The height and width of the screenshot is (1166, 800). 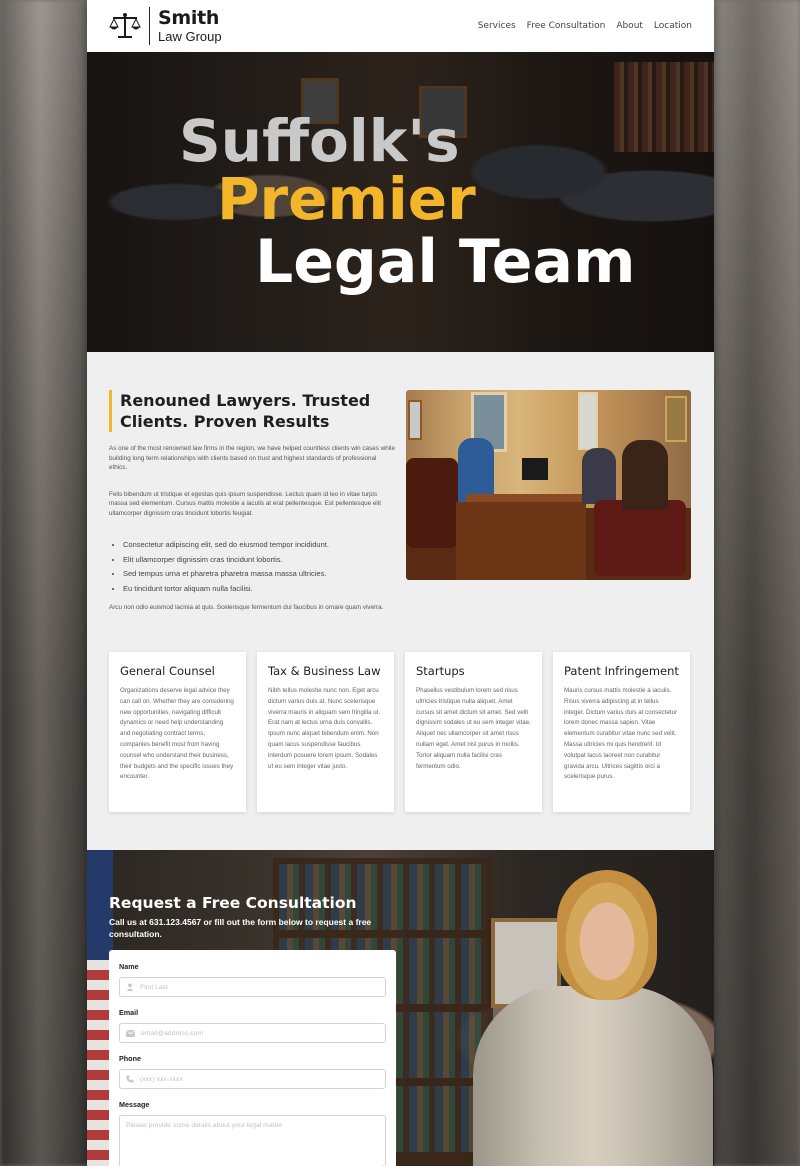 I want to click on consultation-form: Name Email Phone, so click(x=252, y=1058).